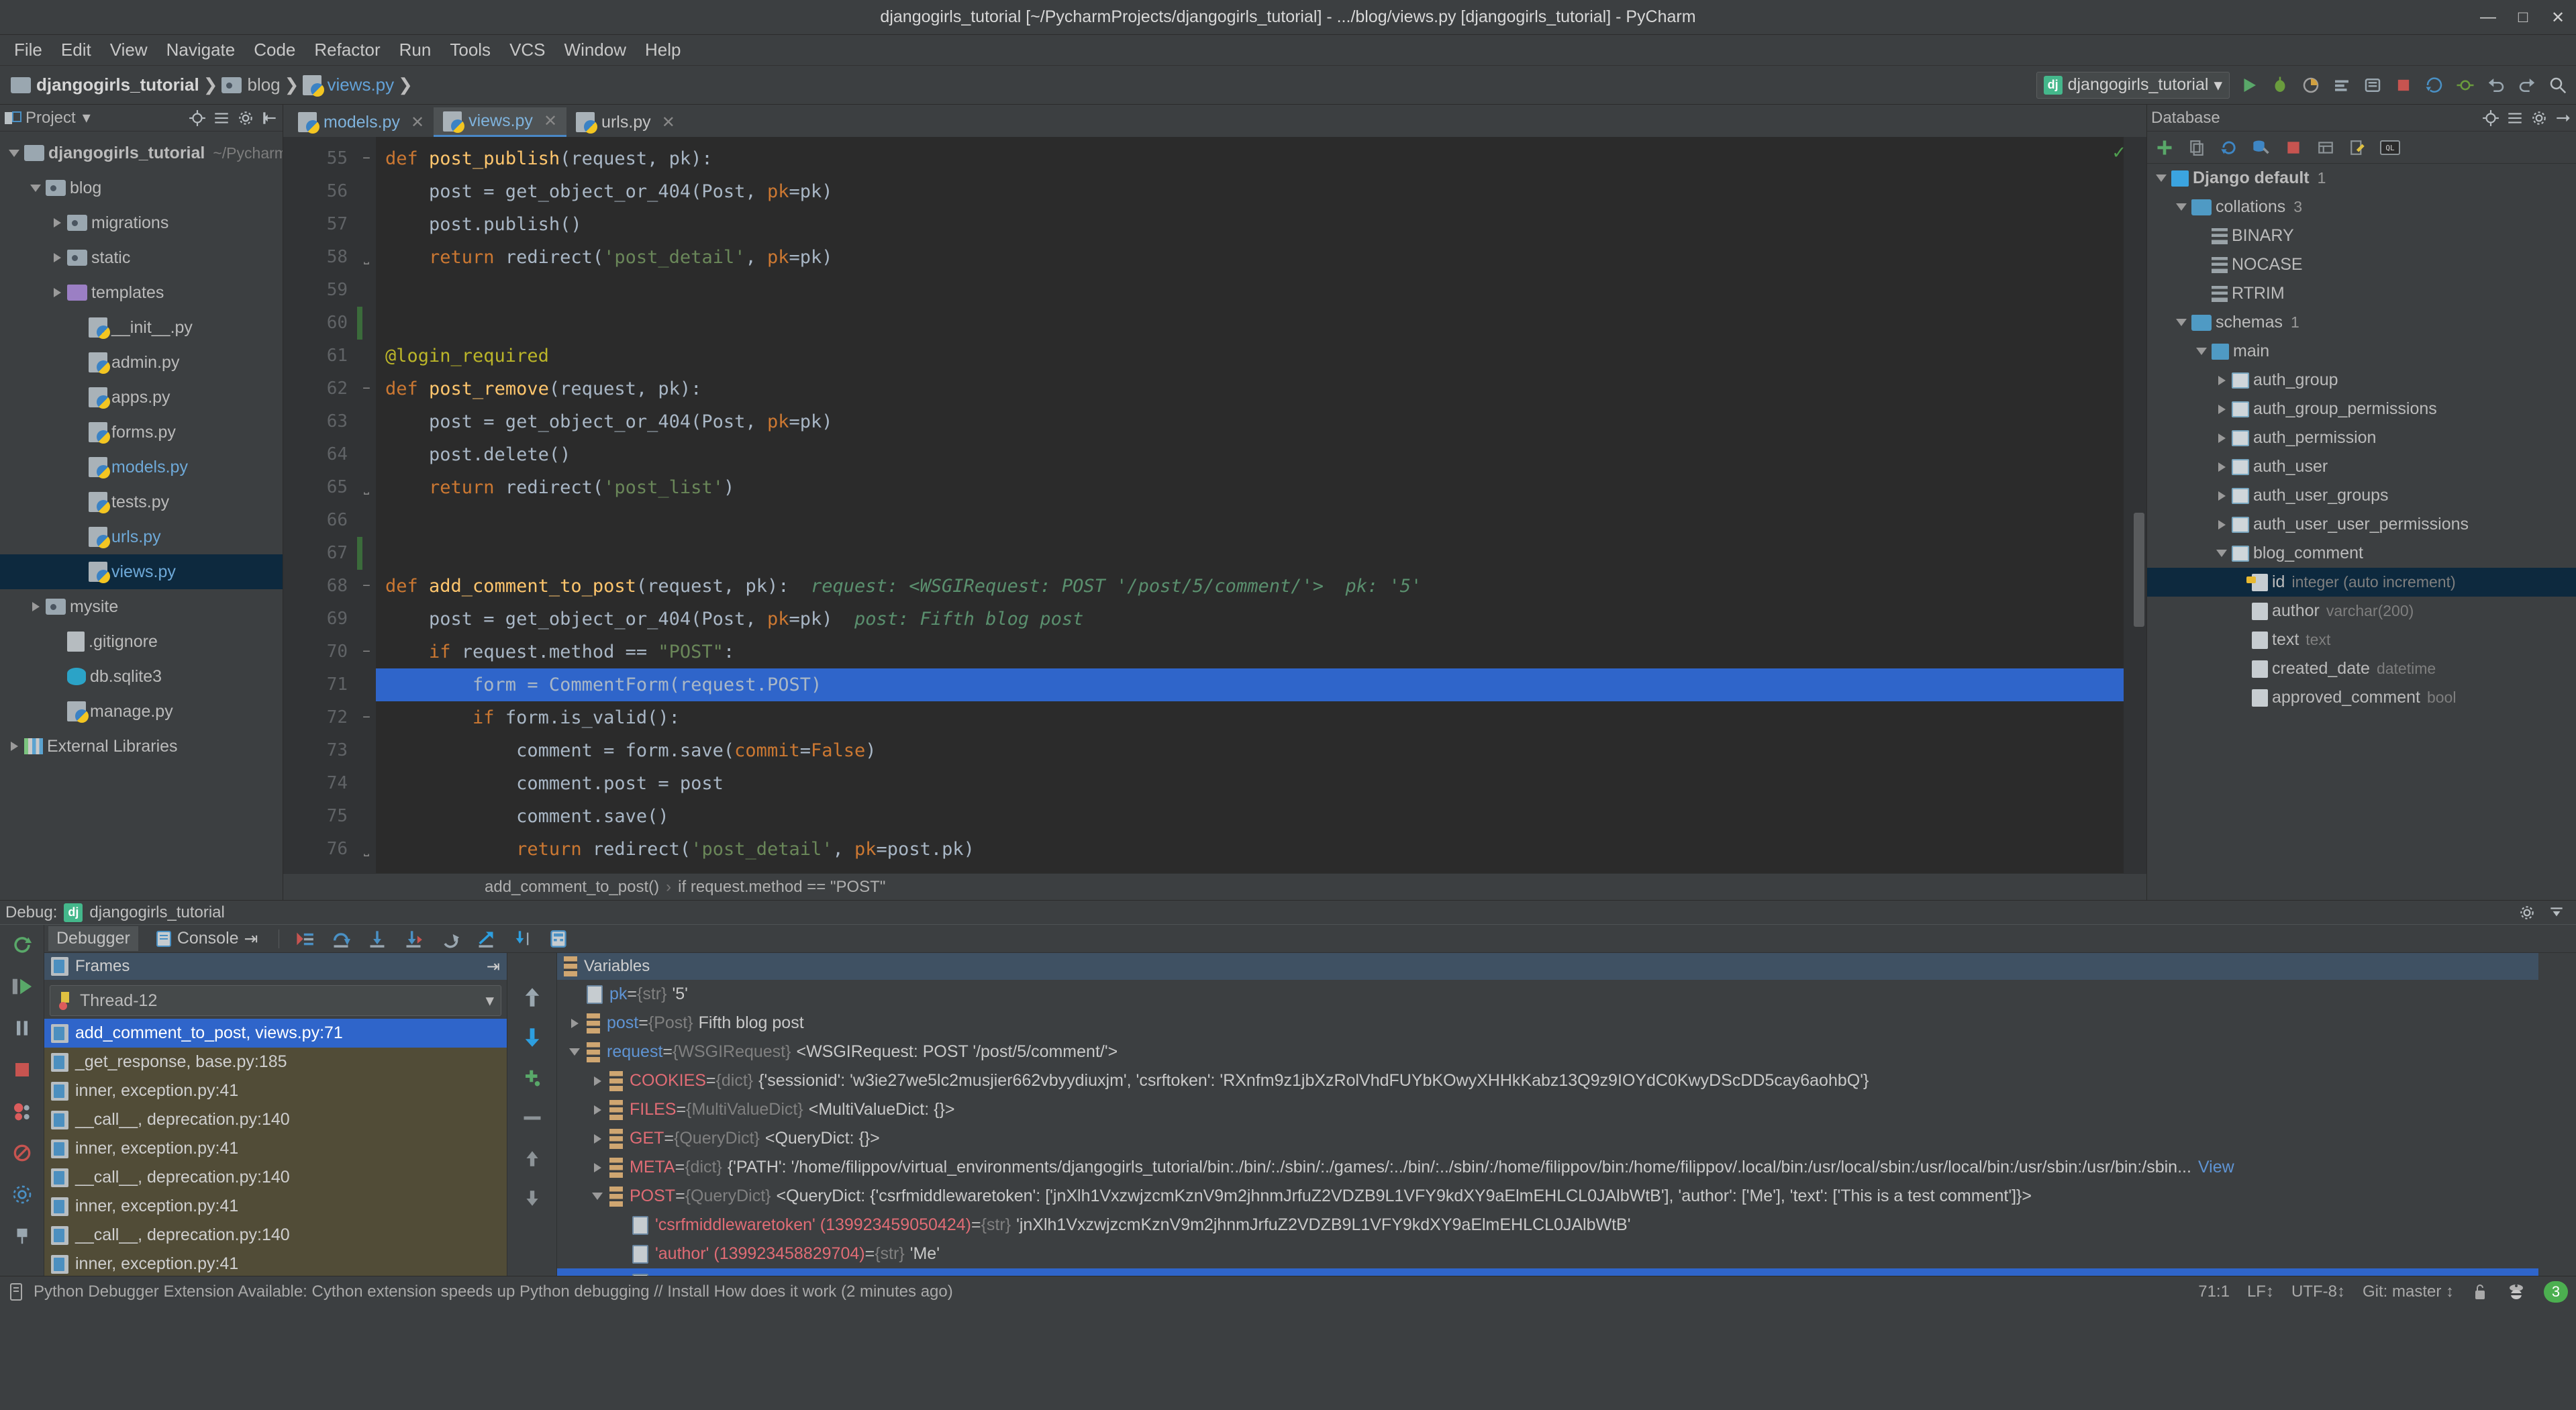 The image size is (2576, 1410). I want to click on evaluate-expression-icon, so click(558, 938).